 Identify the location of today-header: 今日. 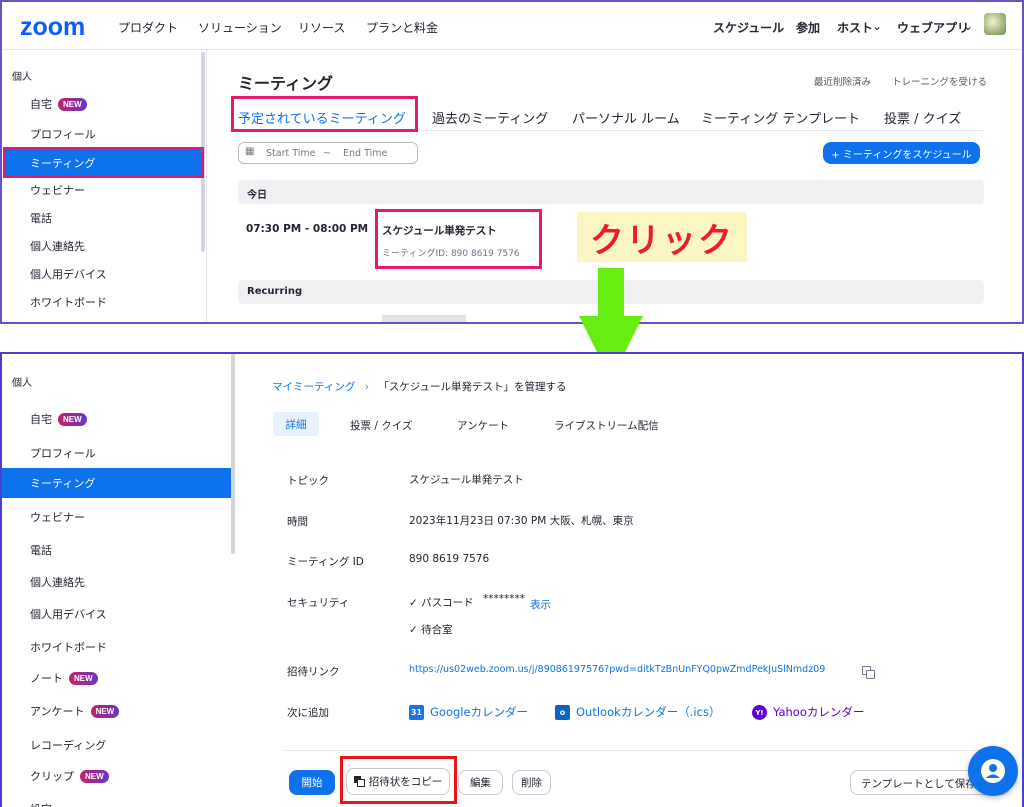
(611, 192).